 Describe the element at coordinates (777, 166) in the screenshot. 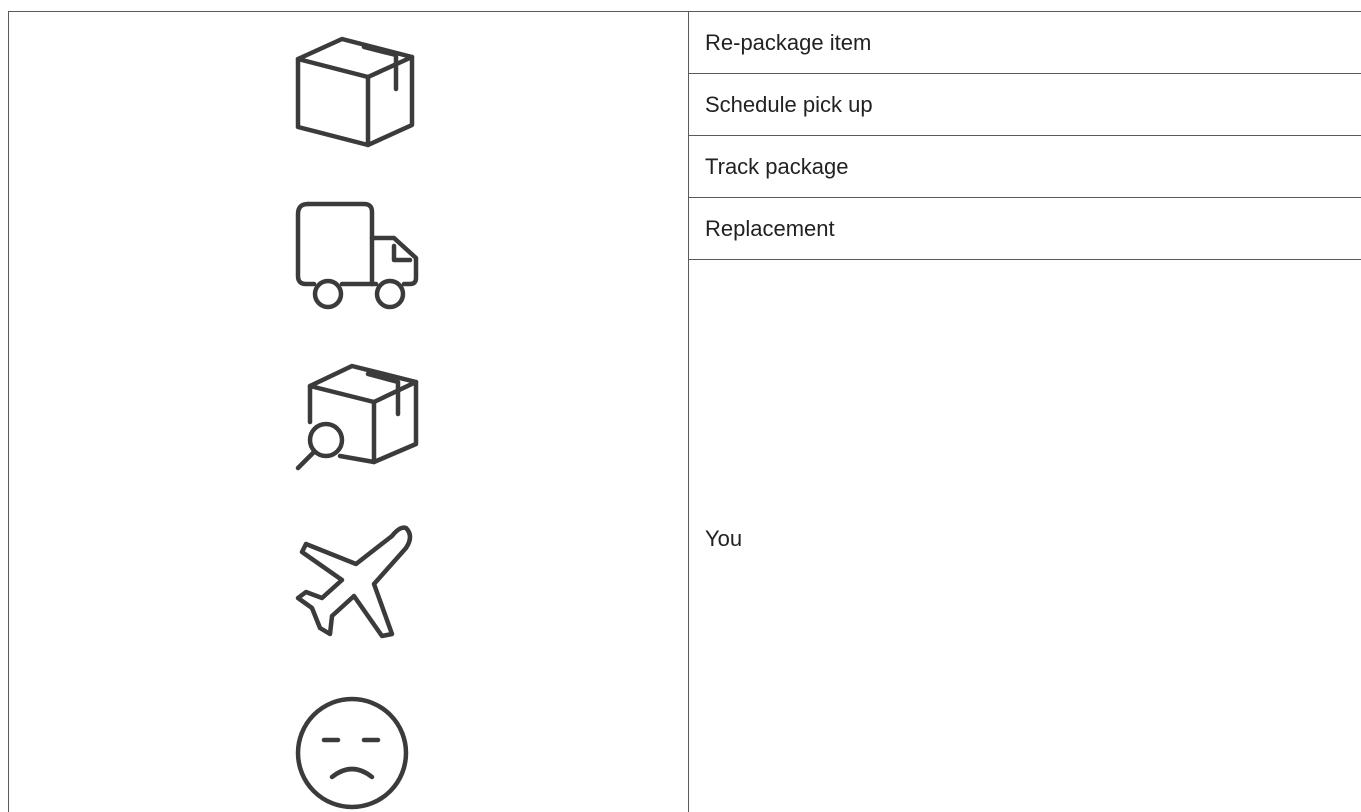

I see `option-label: Track package` at that location.